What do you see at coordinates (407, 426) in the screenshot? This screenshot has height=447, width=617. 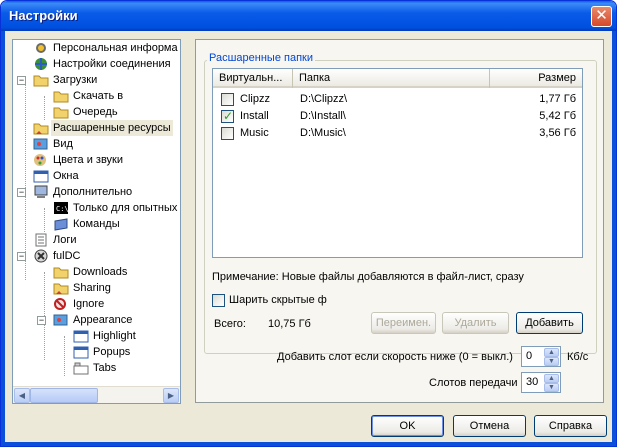 I see `ok-button: OK` at bounding box center [407, 426].